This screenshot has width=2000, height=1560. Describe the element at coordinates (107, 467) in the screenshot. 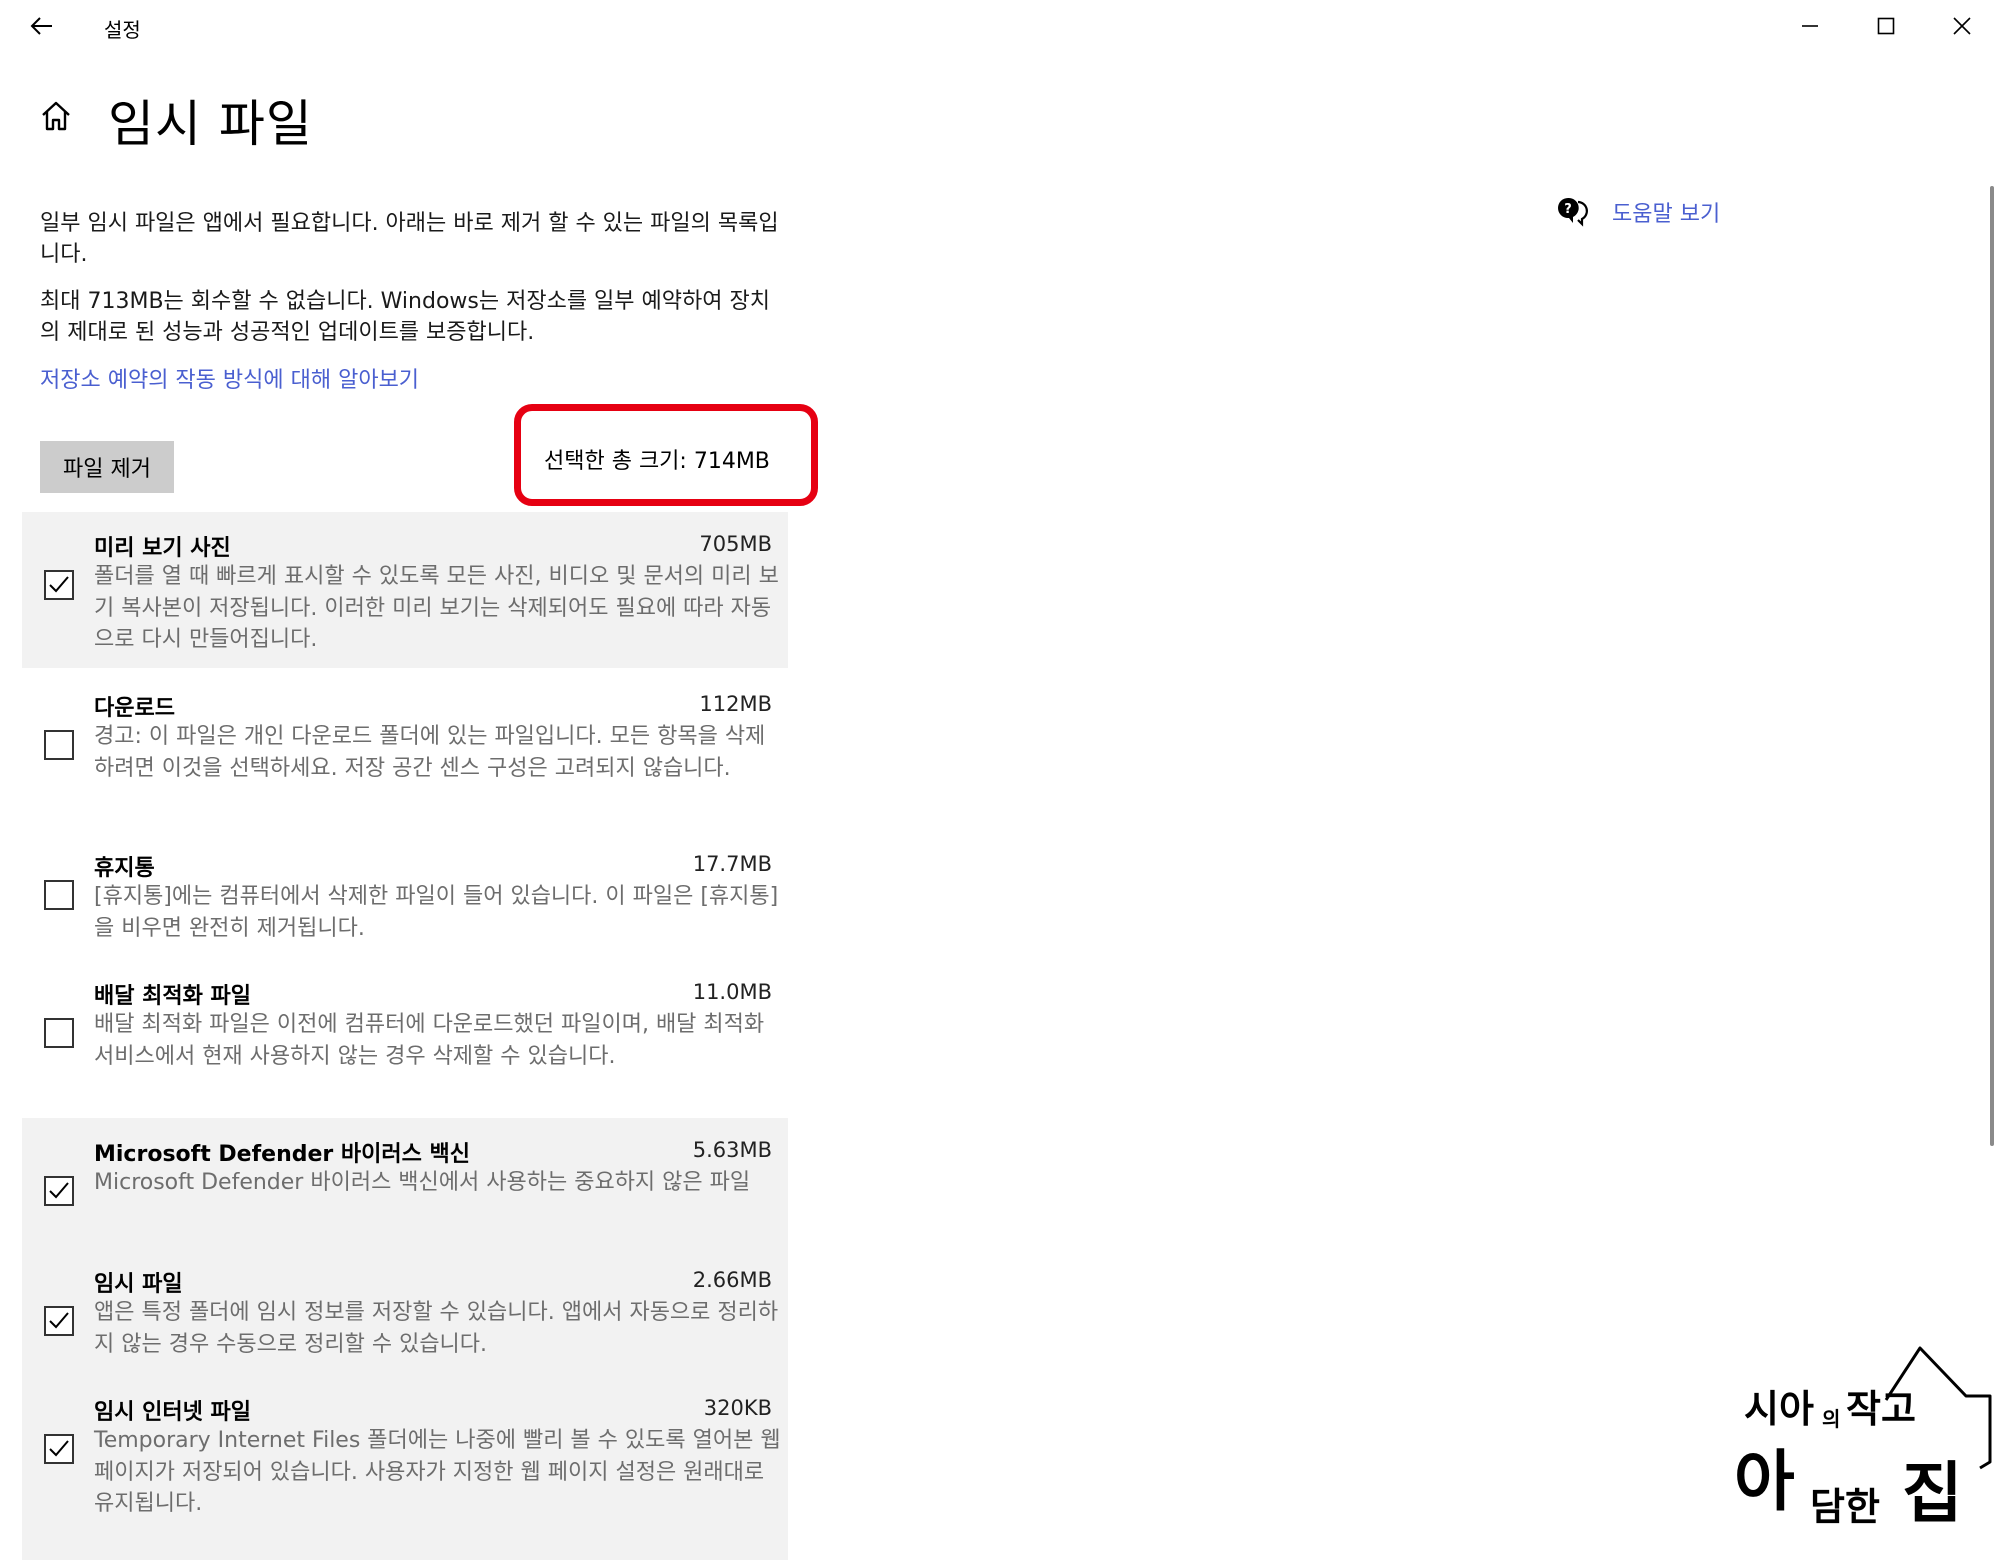

I see `remove-files-button: 파일 제거` at that location.